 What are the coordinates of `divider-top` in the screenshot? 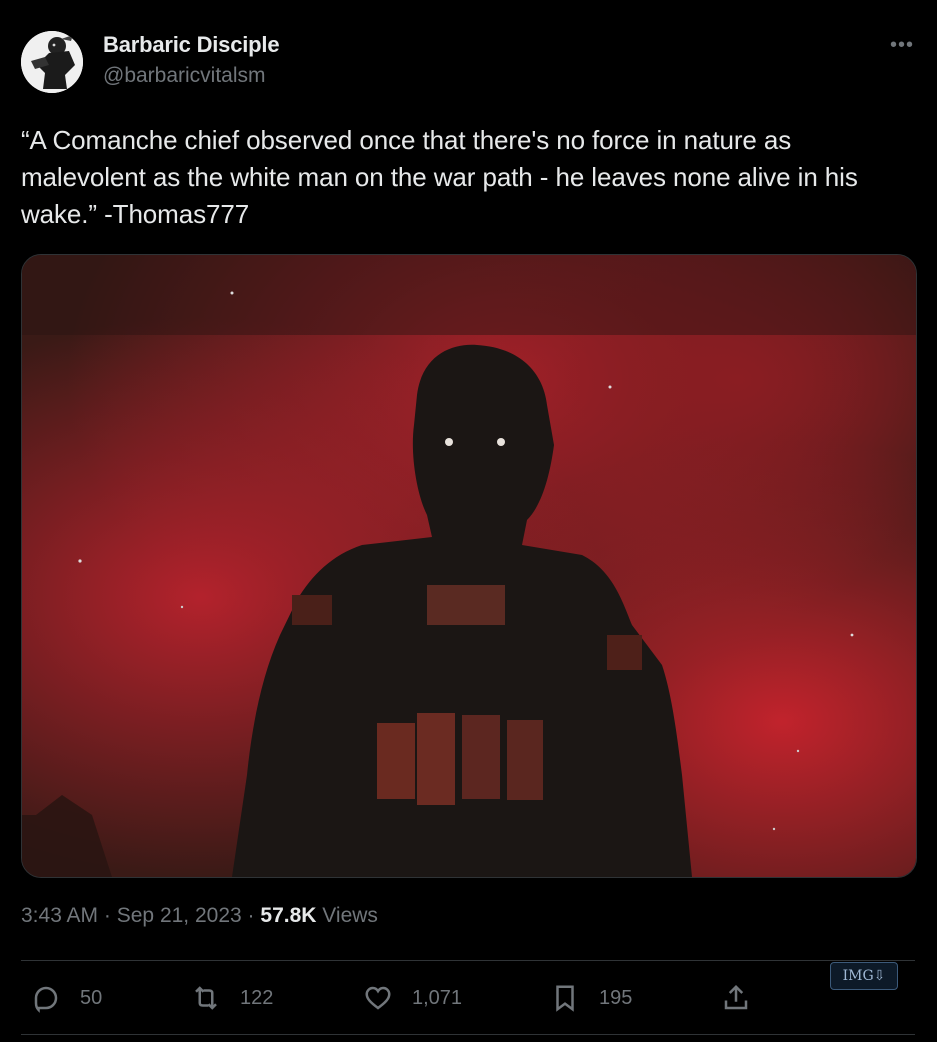 It's located at (468, 960).